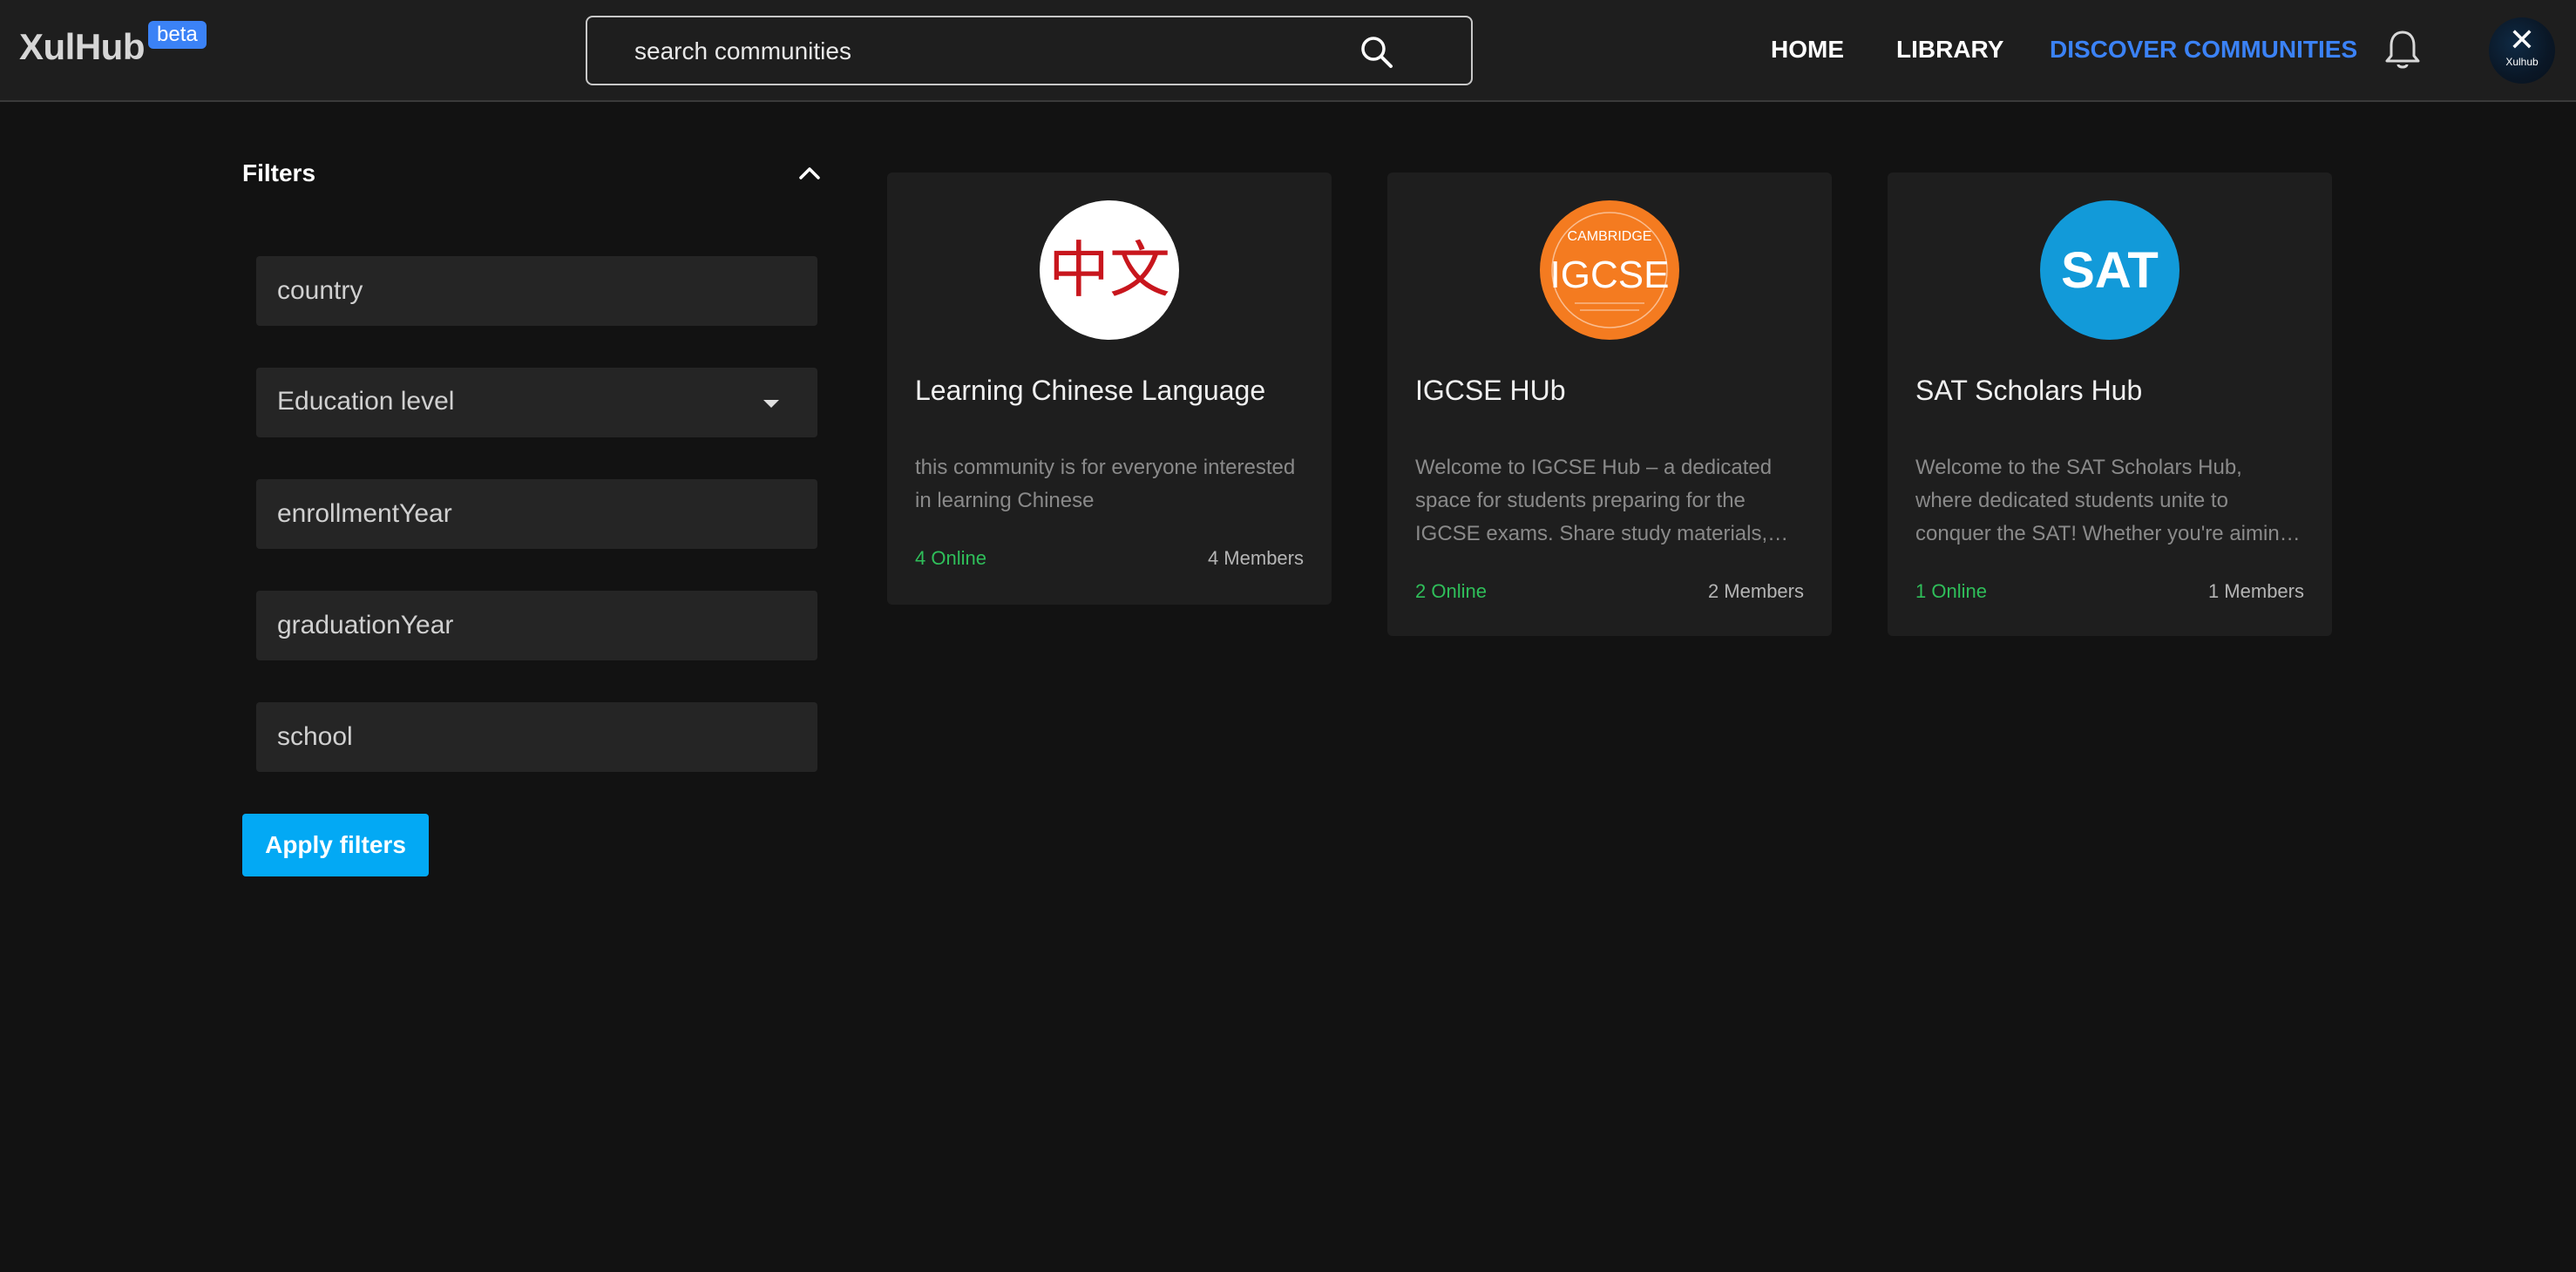 This screenshot has width=2576, height=1272. I want to click on community-image: CAMBRIDGE IGCSE, so click(1610, 270).